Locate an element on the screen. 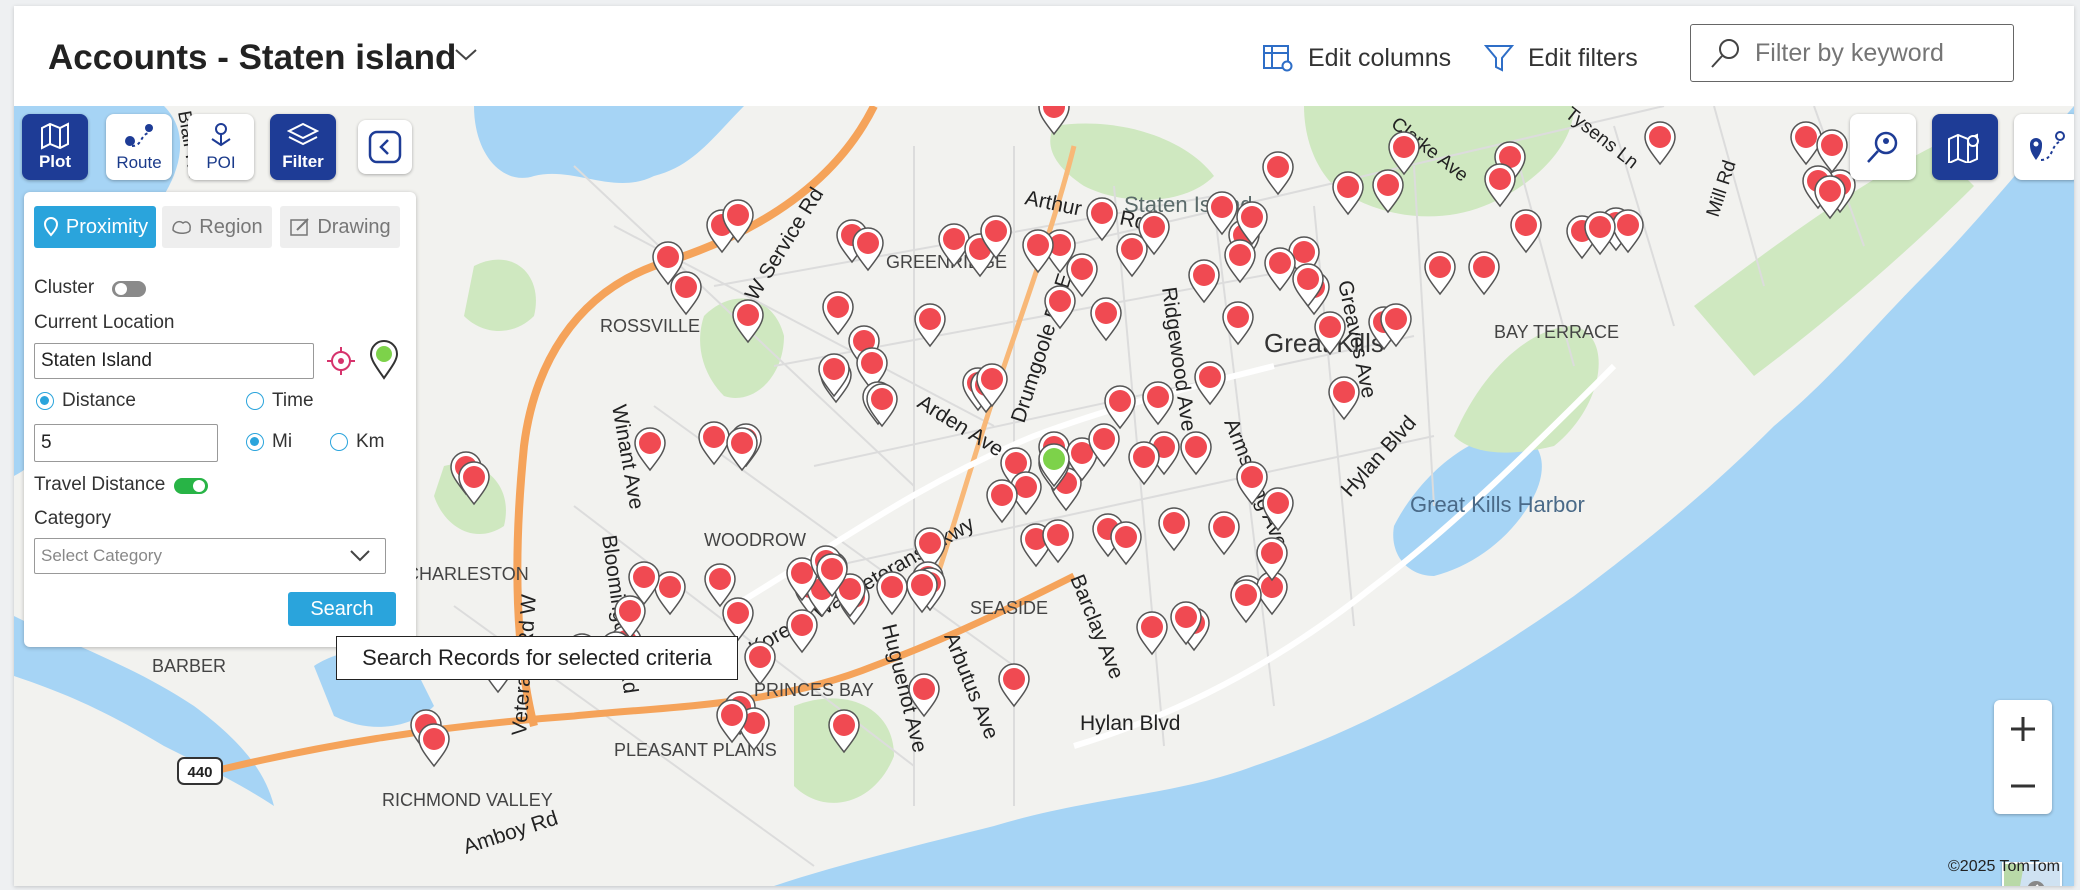  tab-region: Region is located at coordinates (217, 227).